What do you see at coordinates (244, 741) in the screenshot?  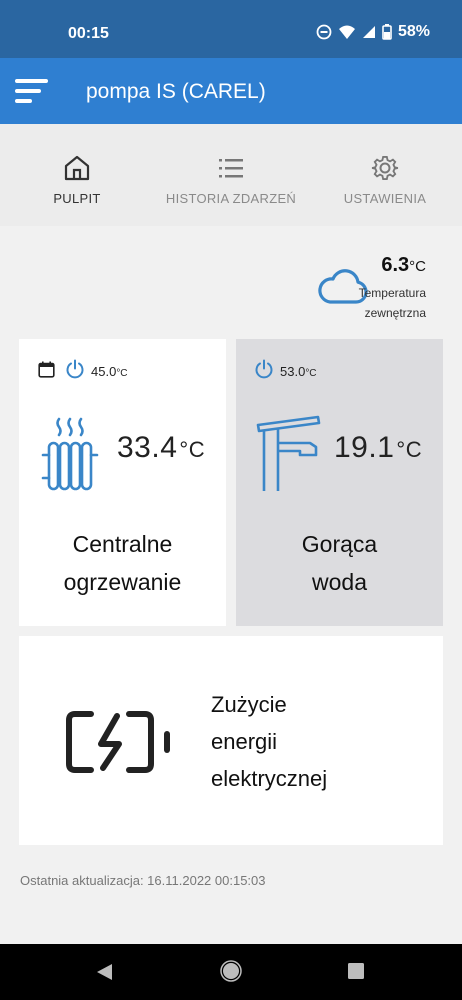 I see `energy-label-line2: energii` at bounding box center [244, 741].